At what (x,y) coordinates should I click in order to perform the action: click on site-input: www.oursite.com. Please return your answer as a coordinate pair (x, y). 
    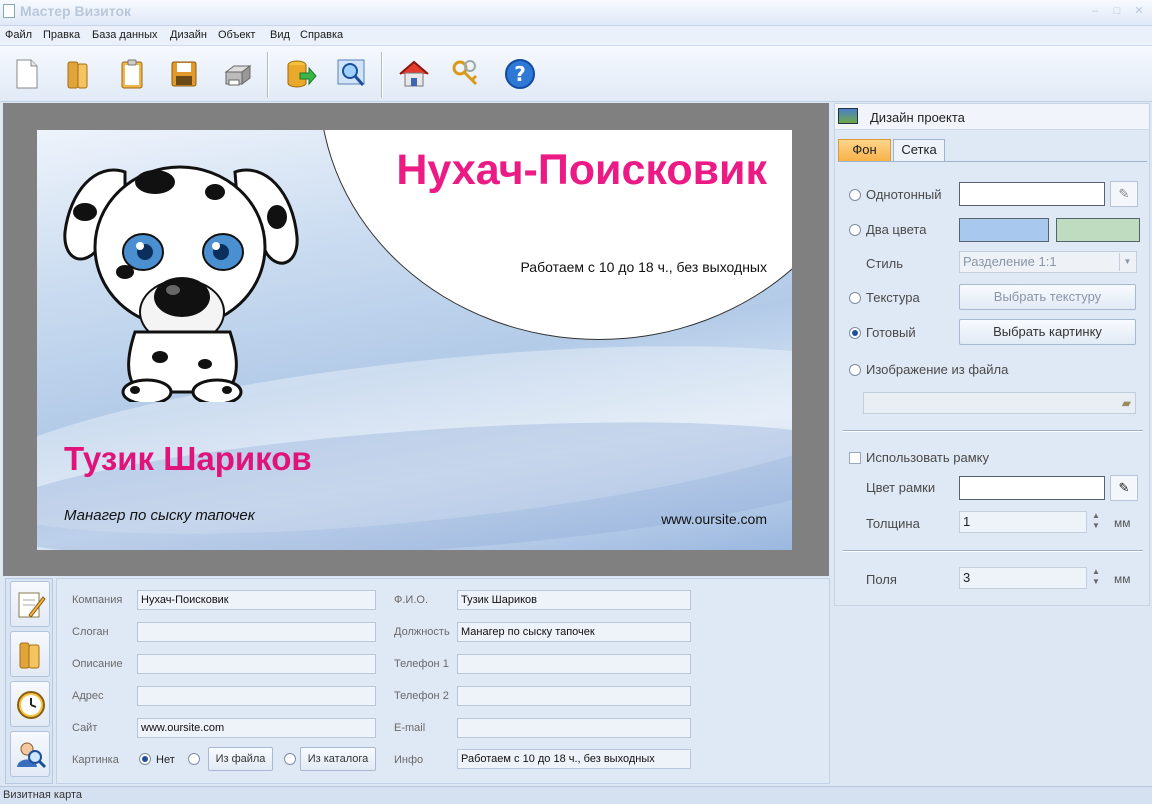
    Looking at the image, I should click on (256, 728).